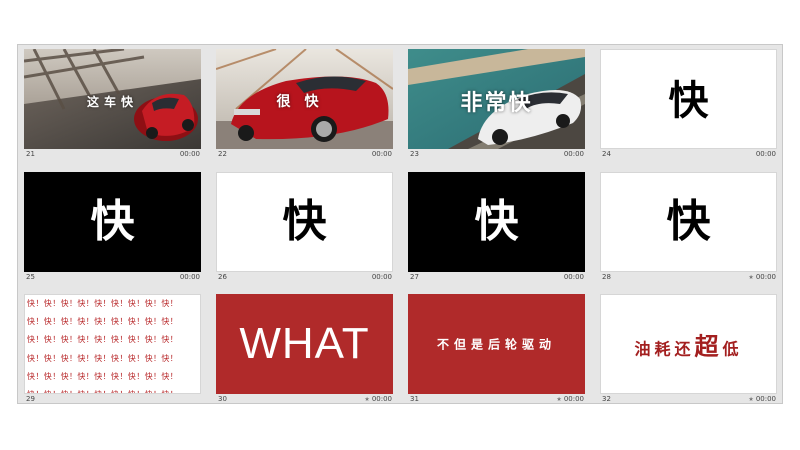  What do you see at coordinates (497, 399) in the screenshot?
I see `slide-31-meta: 31 ★ 00:00` at bounding box center [497, 399].